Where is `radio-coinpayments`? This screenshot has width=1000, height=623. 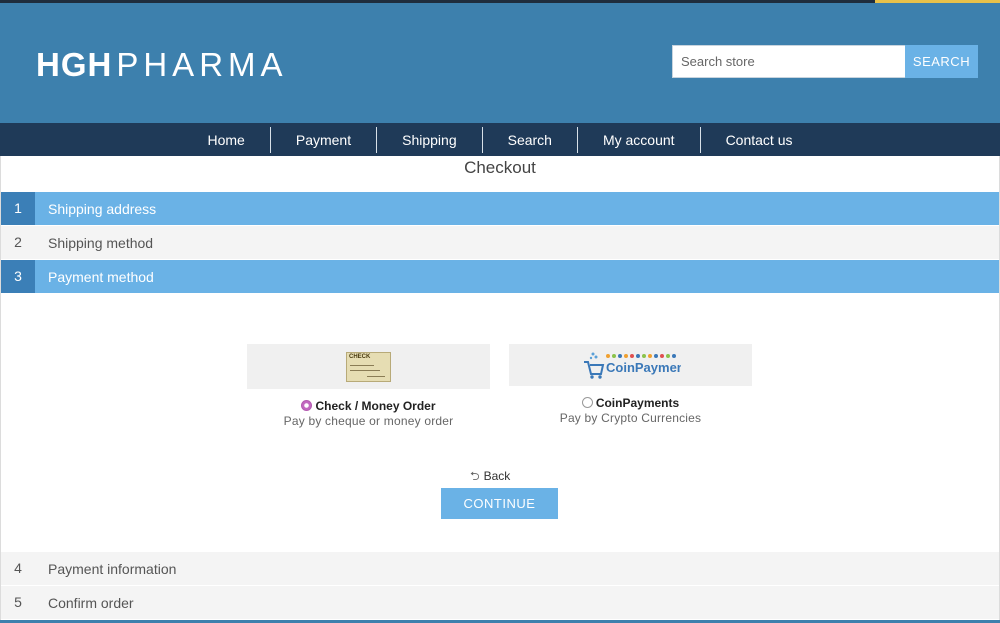
radio-coinpayments is located at coordinates (587, 402).